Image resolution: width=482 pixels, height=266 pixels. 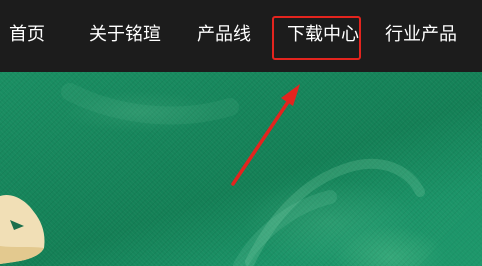 What do you see at coordinates (125, 35) in the screenshot?
I see `nav-item-about: 关于铭瑄` at bounding box center [125, 35].